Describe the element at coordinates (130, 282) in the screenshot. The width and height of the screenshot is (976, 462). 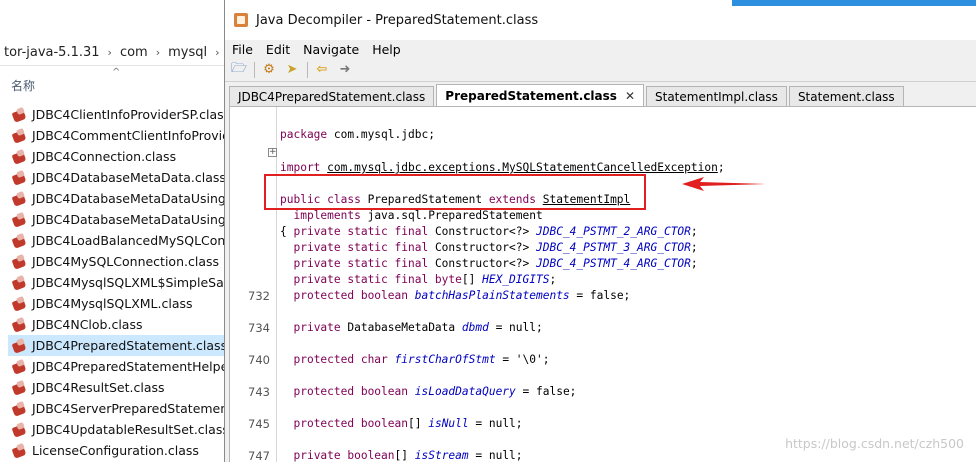
I see `file-name: JDBC4MysqlSQLXML$SimpleSaxT` at that location.